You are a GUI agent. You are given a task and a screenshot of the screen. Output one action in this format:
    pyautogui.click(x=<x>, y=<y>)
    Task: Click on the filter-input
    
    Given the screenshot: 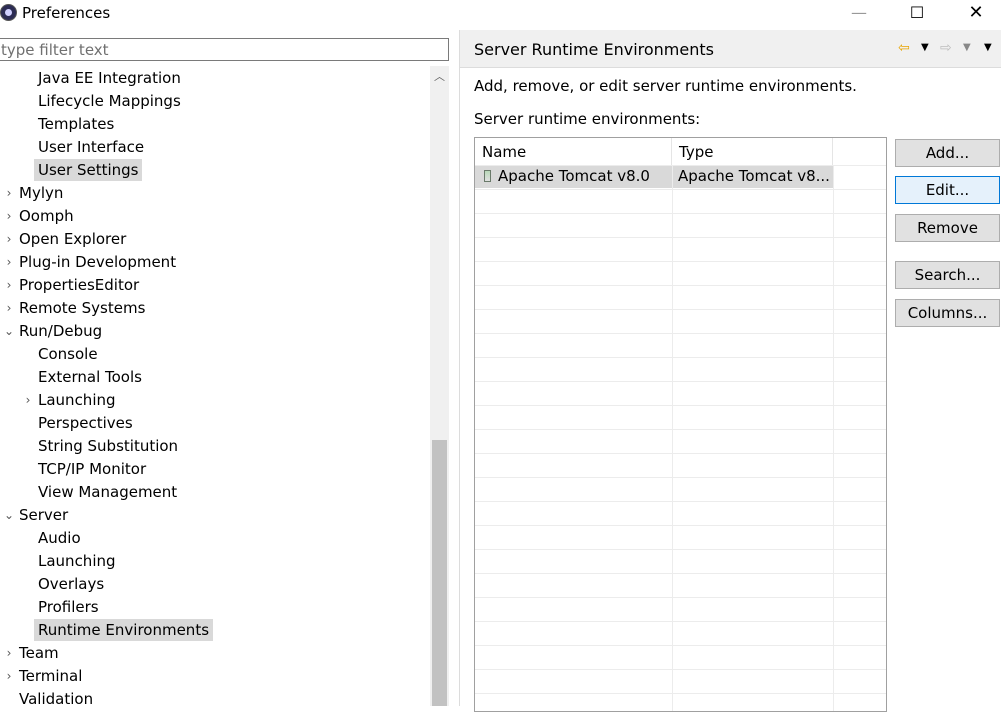 What is the action you would take?
    pyautogui.click(x=225, y=49)
    